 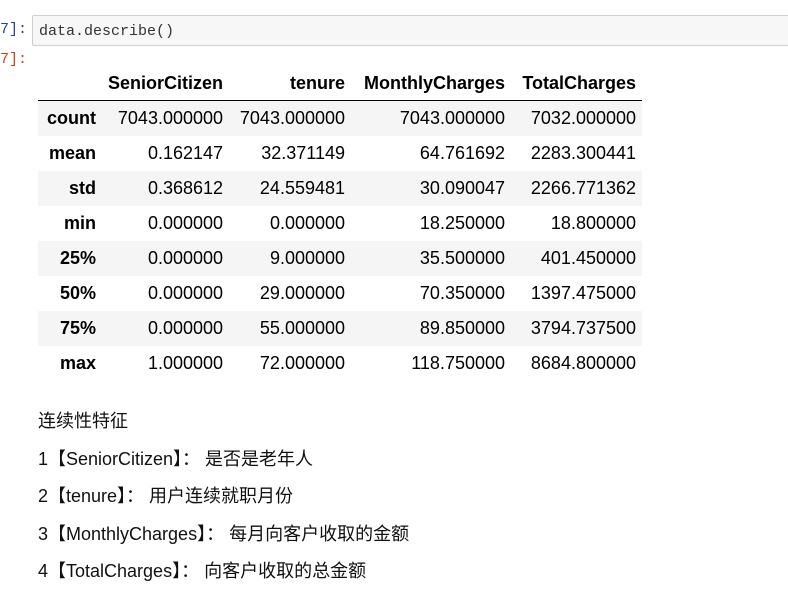 I want to click on table-cell: 0.162147, so click(x=185, y=153).